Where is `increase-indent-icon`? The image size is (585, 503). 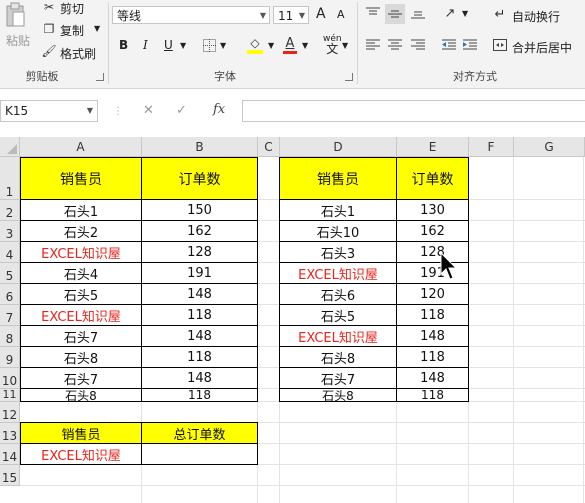
increase-indent-icon is located at coordinates (470, 45).